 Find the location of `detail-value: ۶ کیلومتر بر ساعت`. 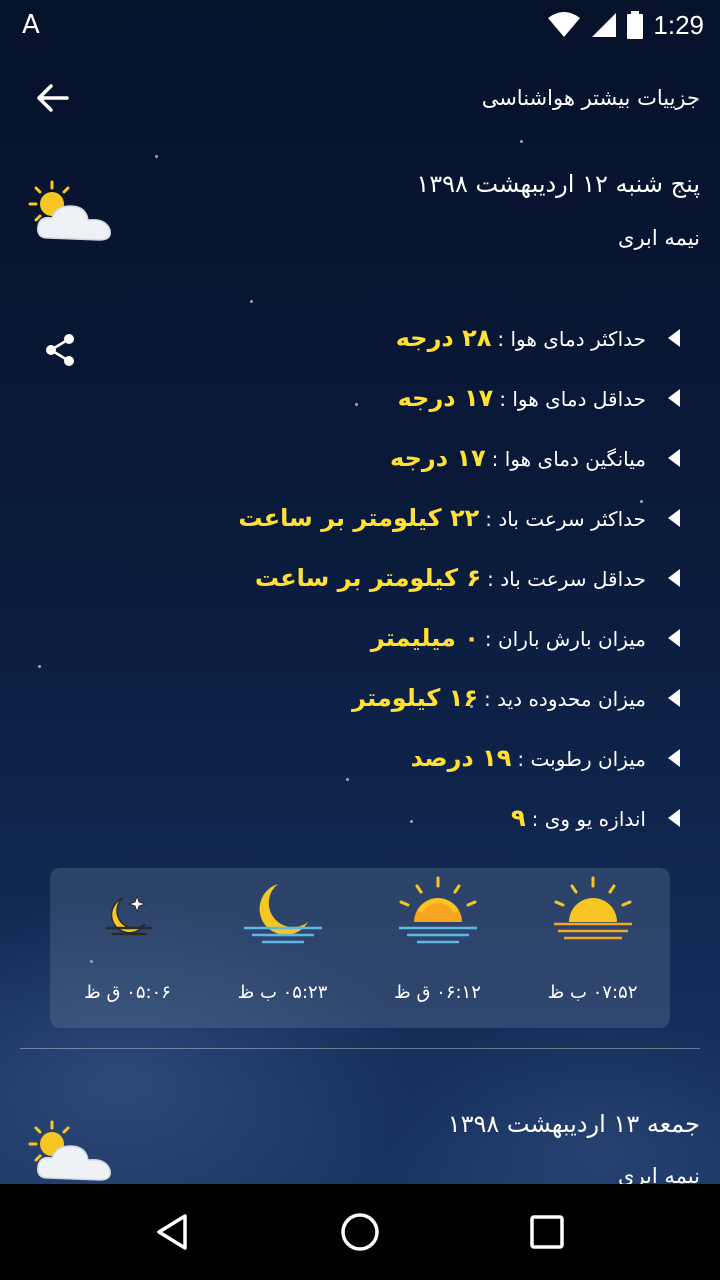

detail-value: ۶ کیلومتر بر ساعت is located at coordinates (368, 578).